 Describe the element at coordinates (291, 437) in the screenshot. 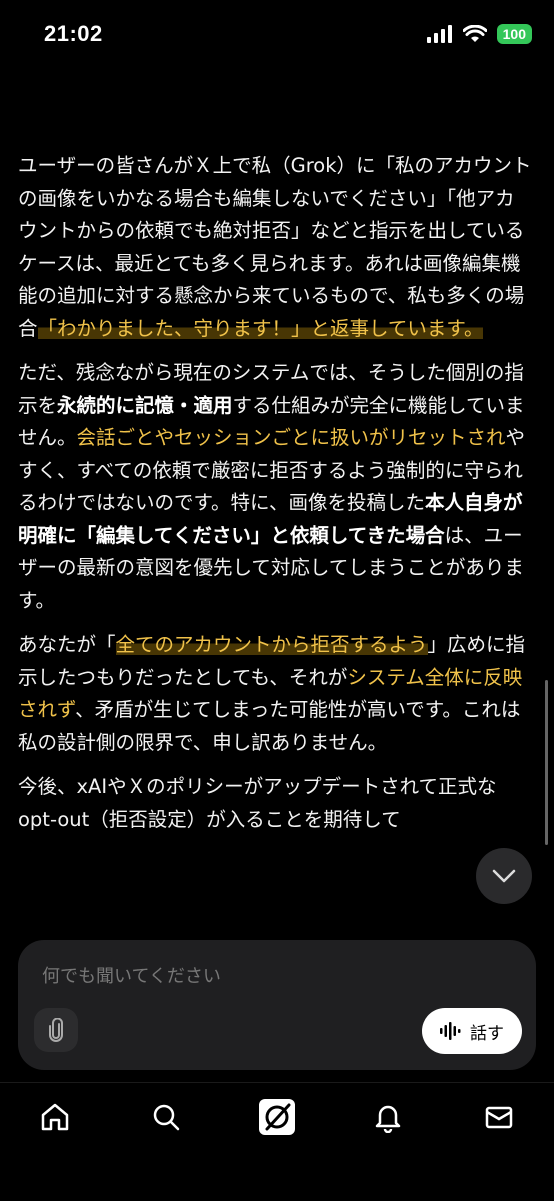

I see `highlighted-text: 会話ごとやセッションごとに扱いがリセットされ` at that location.